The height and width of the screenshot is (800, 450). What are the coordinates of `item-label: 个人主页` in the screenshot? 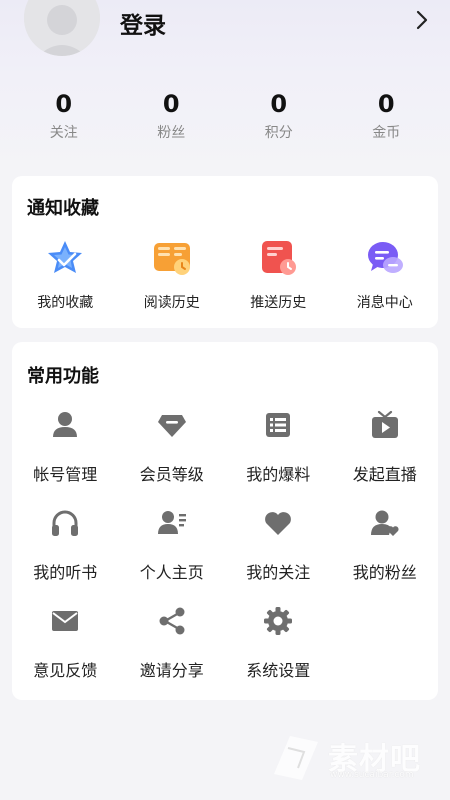 It's located at (171, 572).